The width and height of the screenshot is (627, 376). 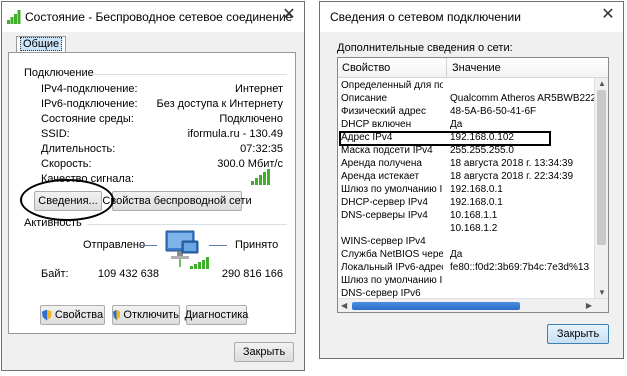 What do you see at coordinates (199, 263) in the screenshot?
I see `activity-bars-icon` at bounding box center [199, 263].